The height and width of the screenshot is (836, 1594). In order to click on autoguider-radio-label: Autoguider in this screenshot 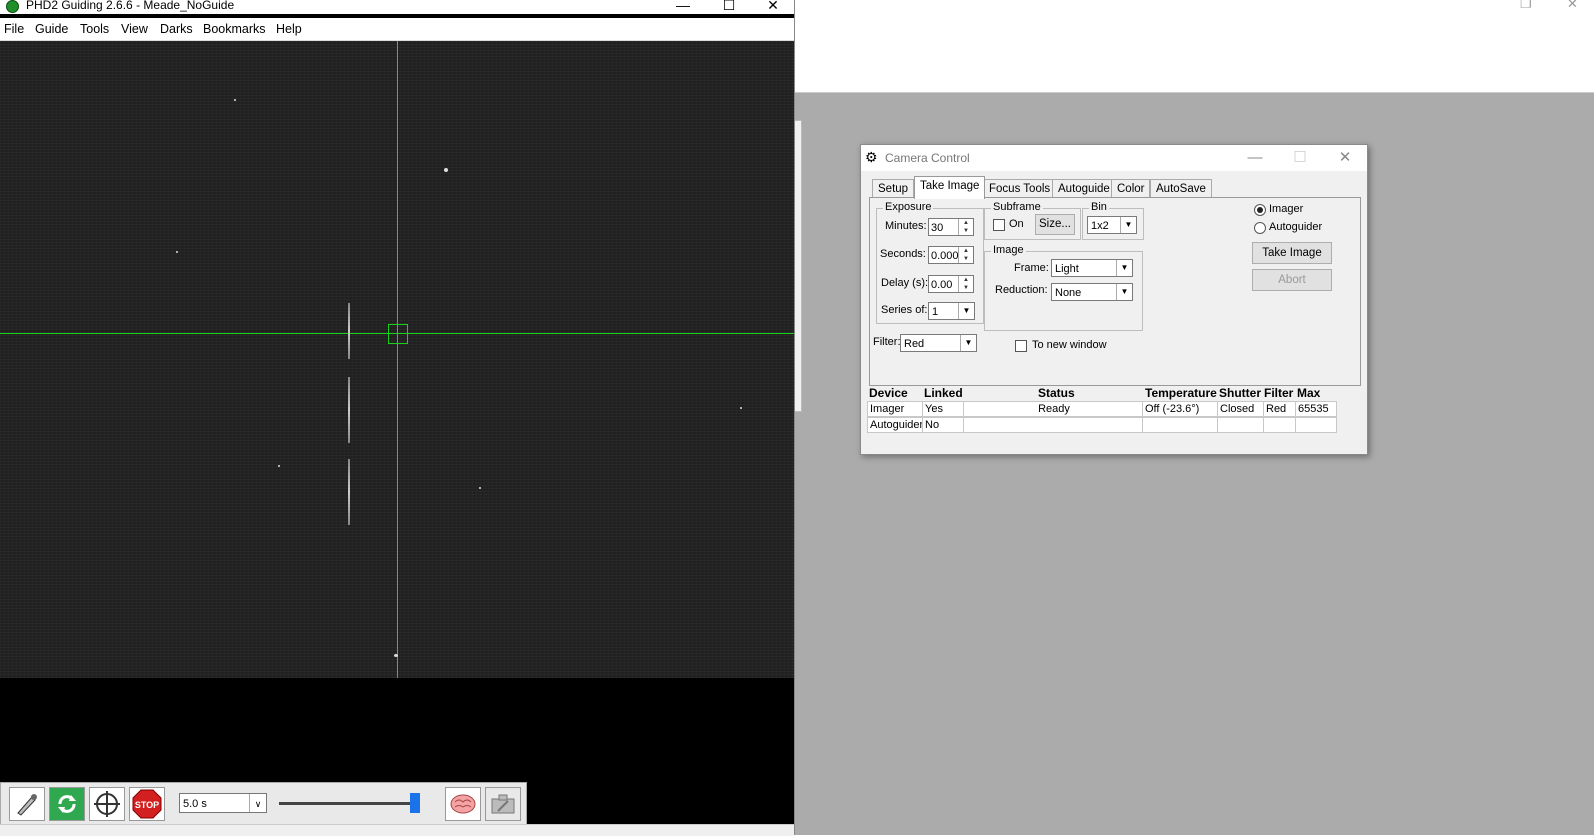, I will do `click(1296, 227)`.